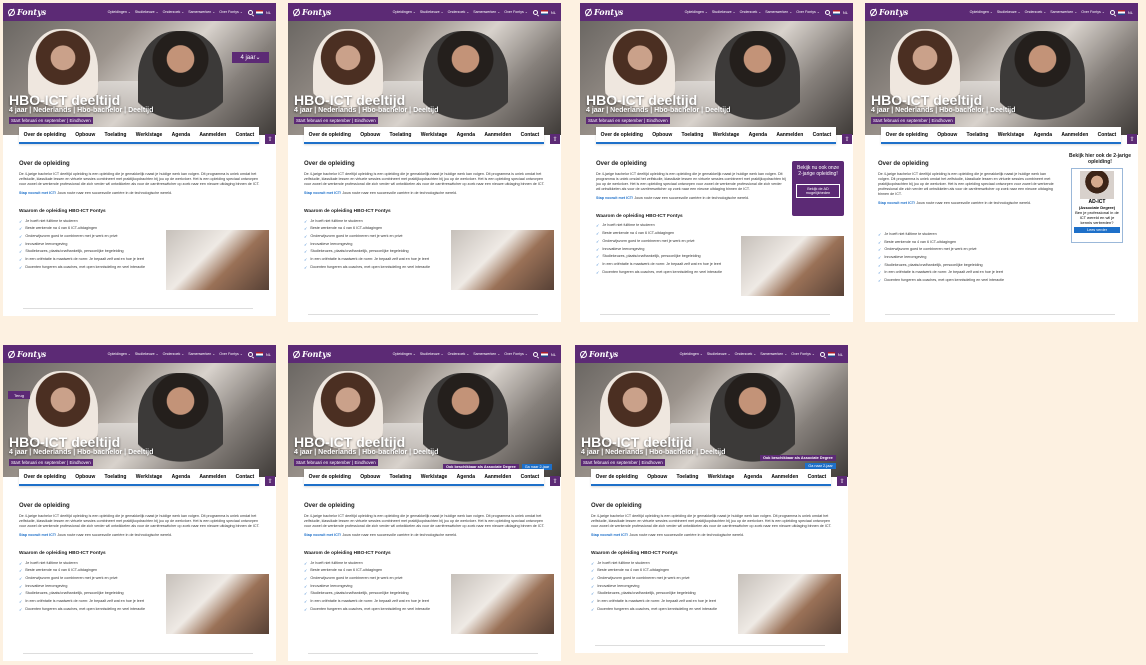  What do you see at coordinates (250, 57) in the screenshot?
I see `duration-dropdown: 4 jaar ⌄` at bounding box center [250, 57].